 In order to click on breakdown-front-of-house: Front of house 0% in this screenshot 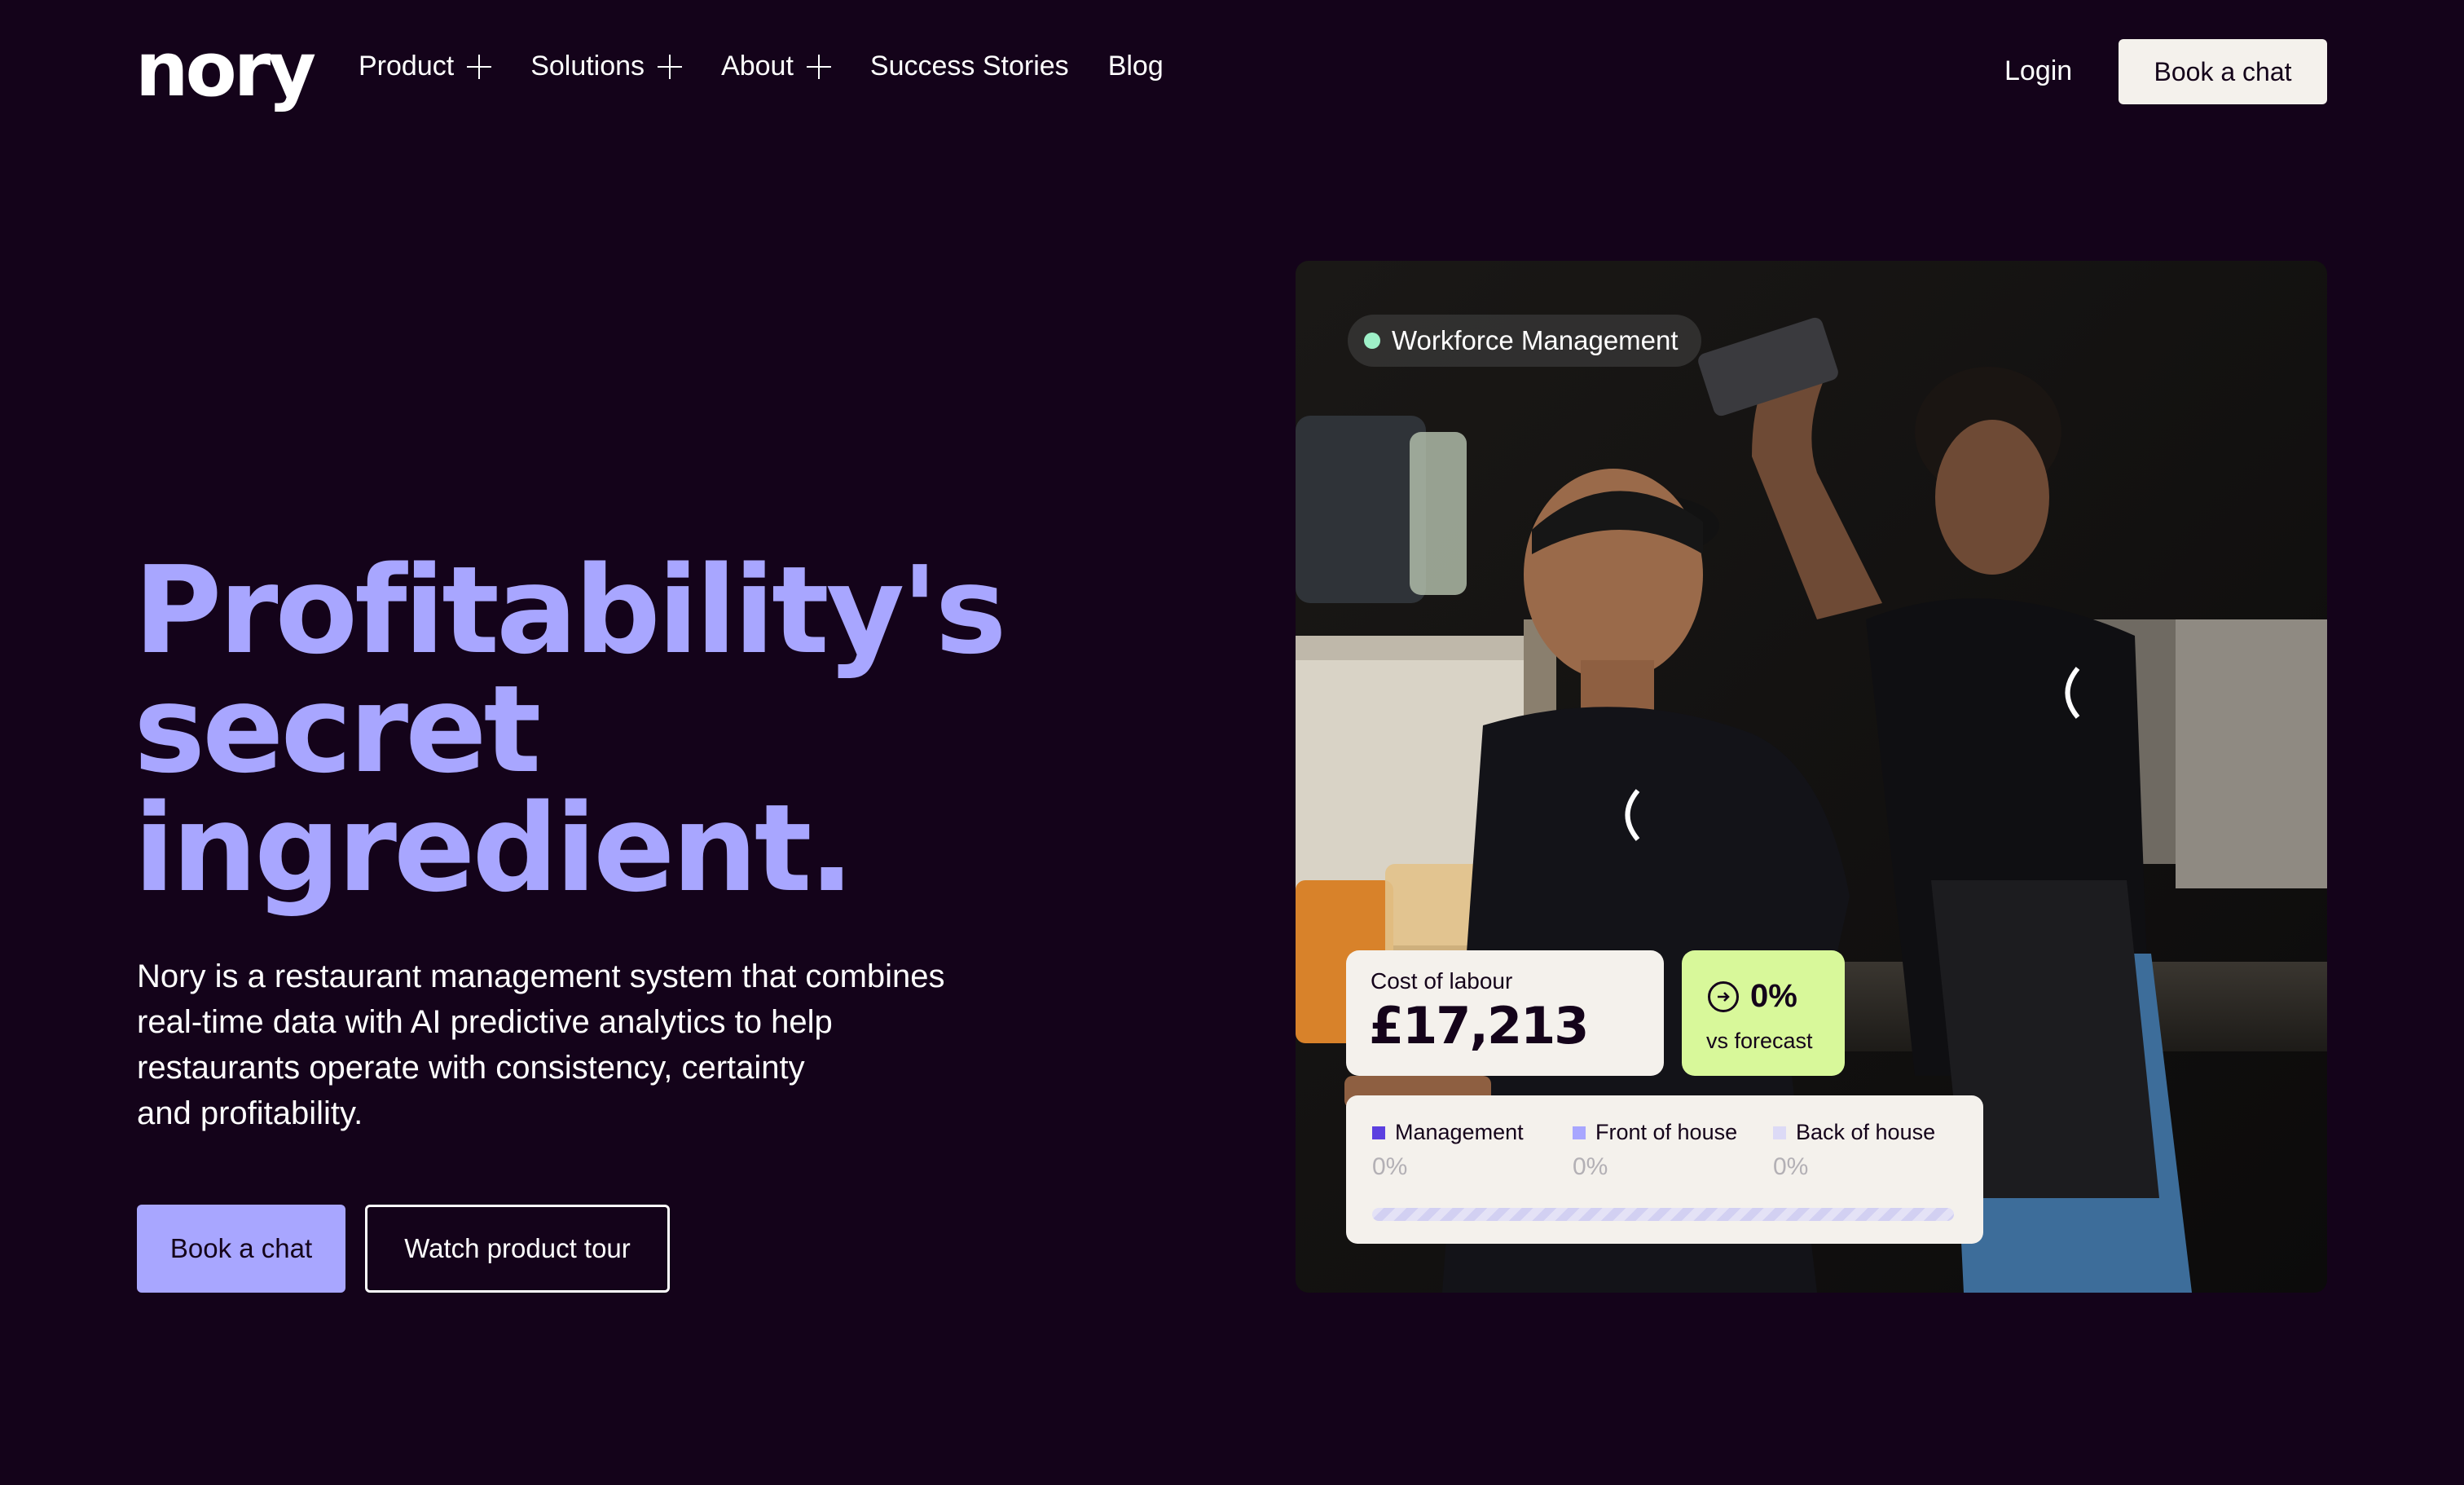, I will do `click(1655, 1150)`.